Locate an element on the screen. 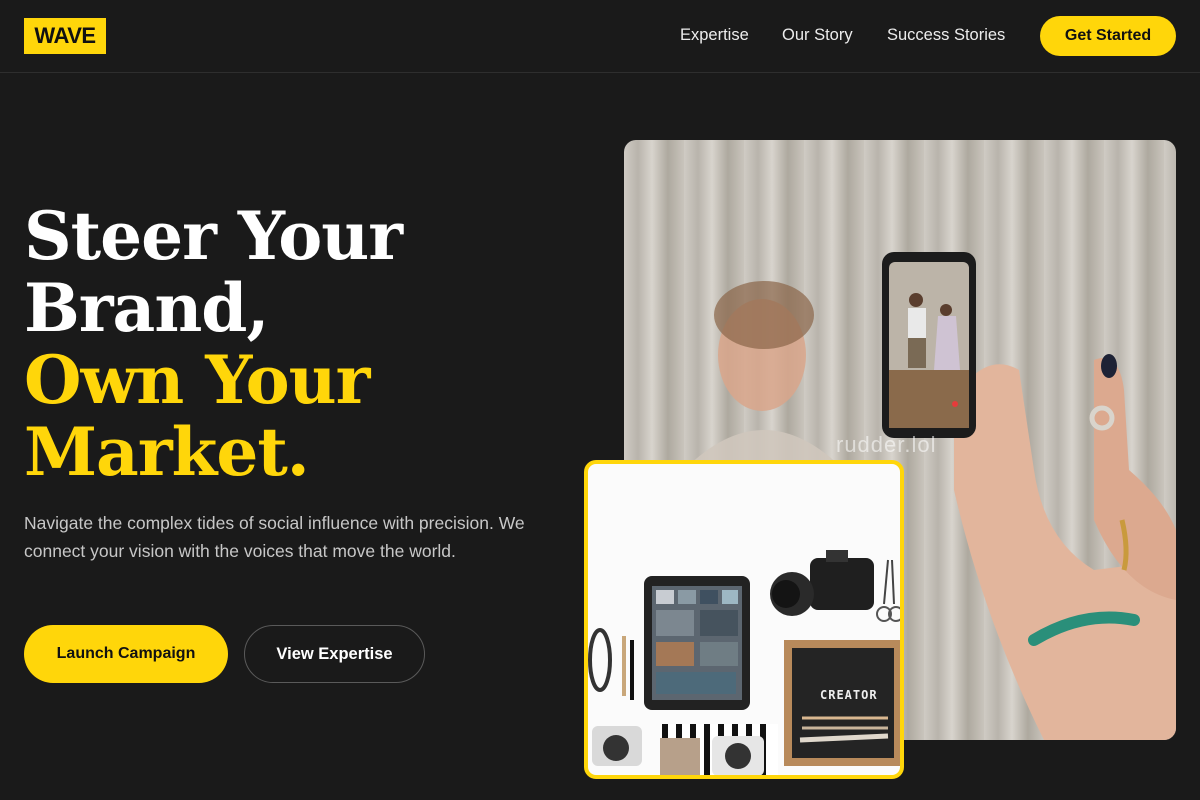 The width and height of the screenshot is (1200, 800). creator-sign-text: CREATOR is located at coordinates (849, 695).